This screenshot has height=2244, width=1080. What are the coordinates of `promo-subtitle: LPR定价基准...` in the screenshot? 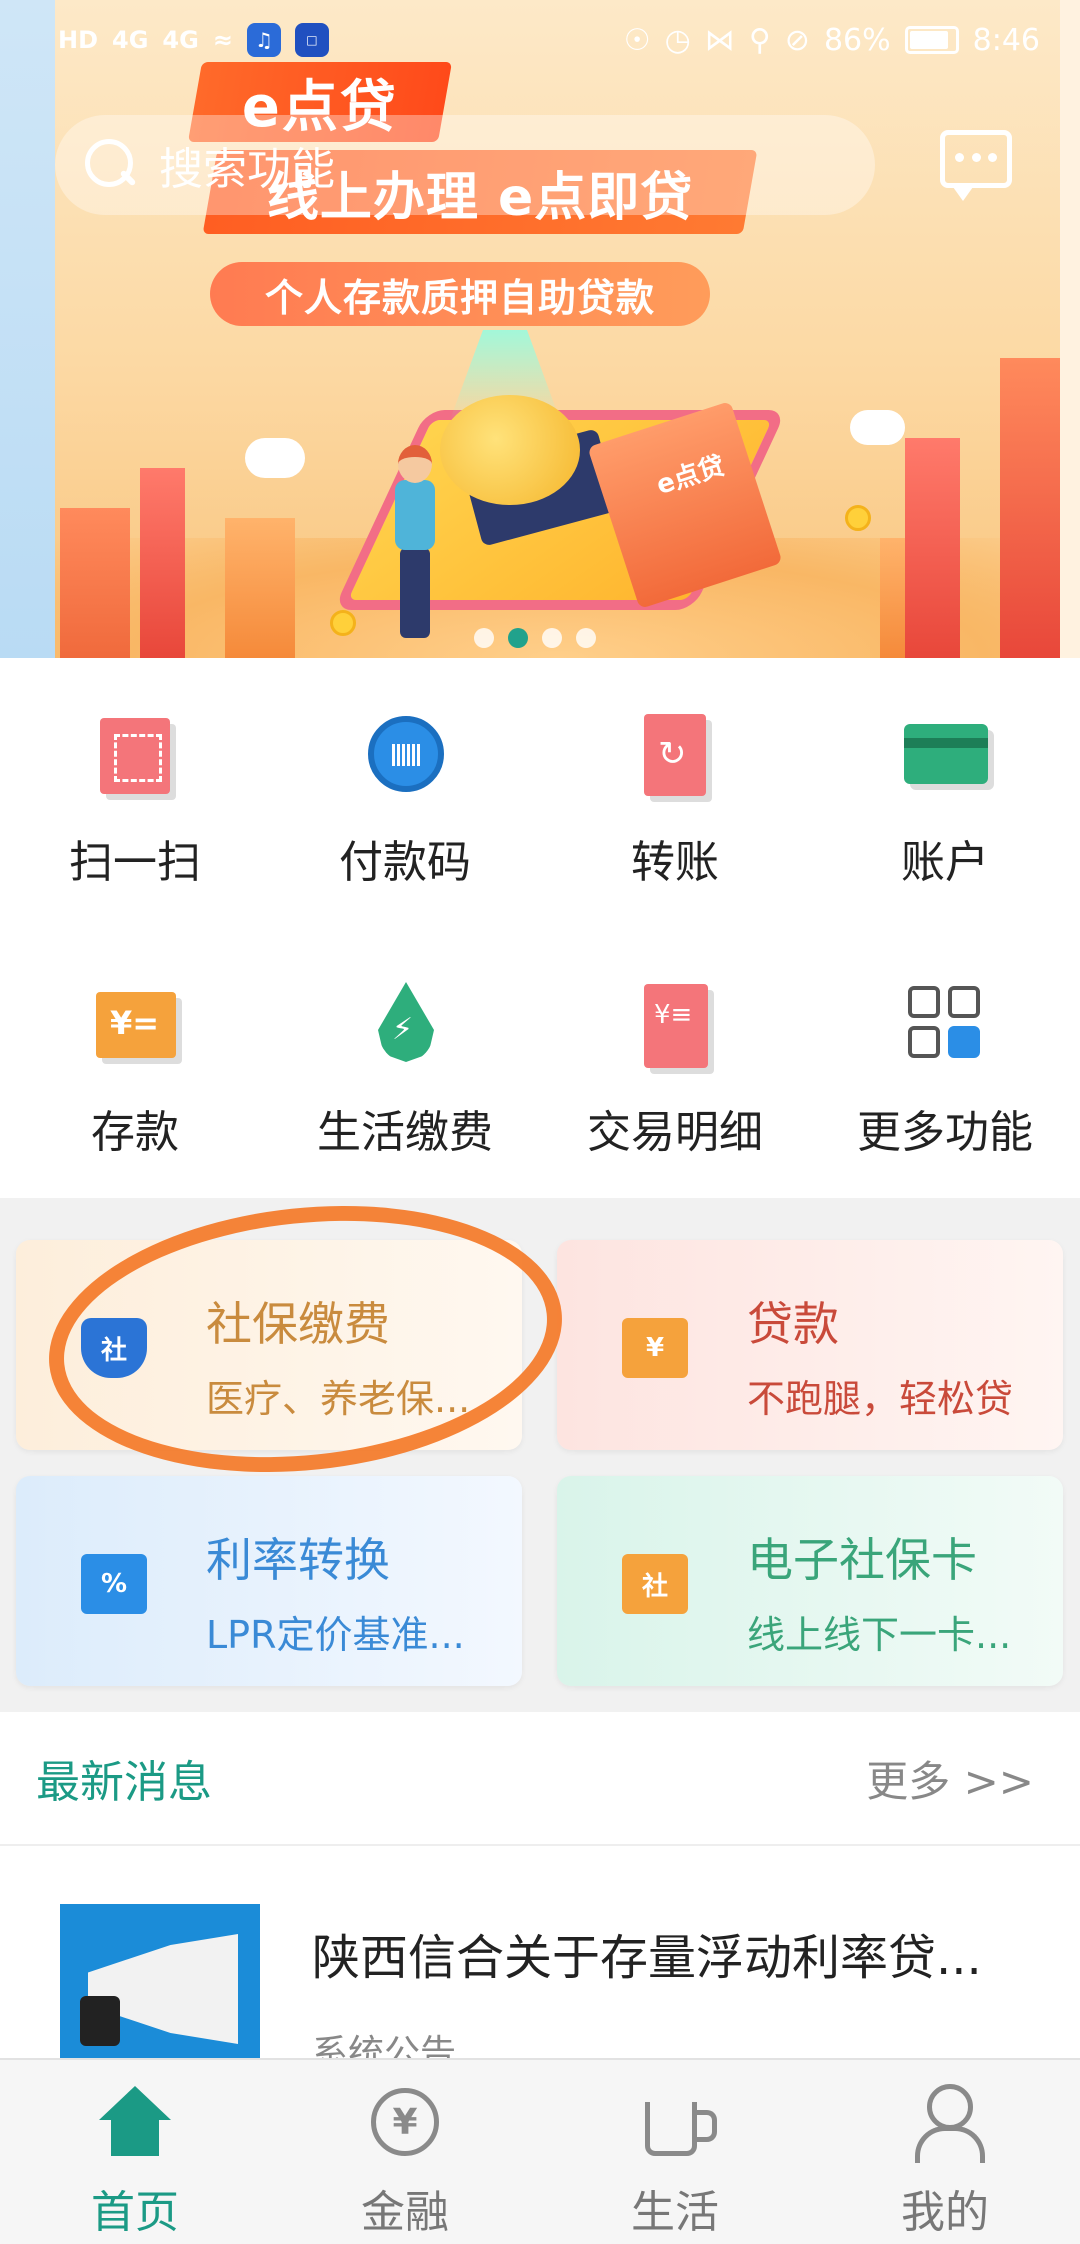 It's located at (335, 1635).